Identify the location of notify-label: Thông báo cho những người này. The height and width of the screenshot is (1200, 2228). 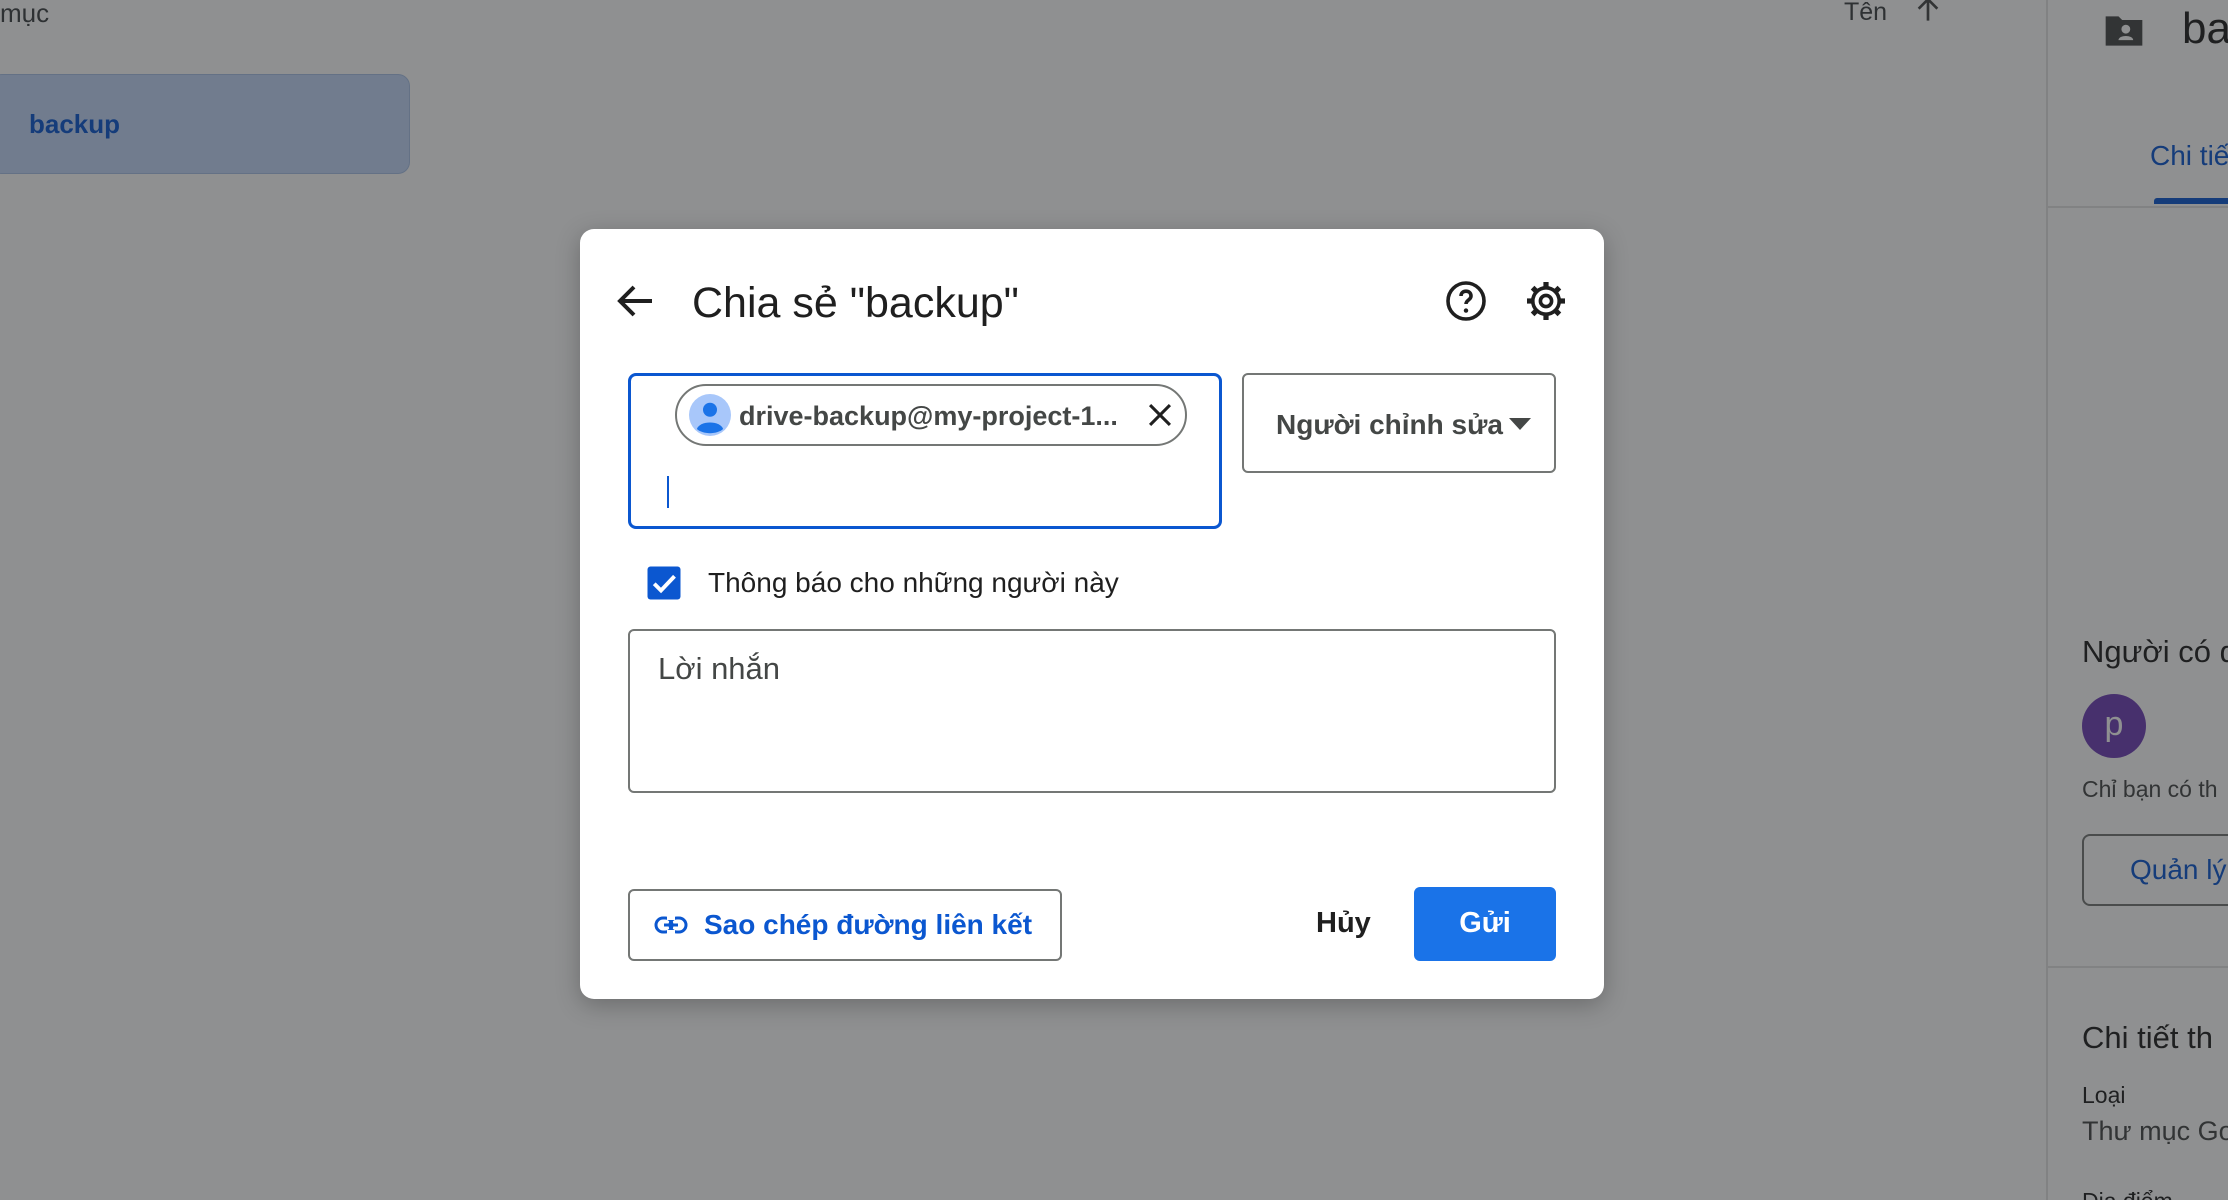
(913, 583).